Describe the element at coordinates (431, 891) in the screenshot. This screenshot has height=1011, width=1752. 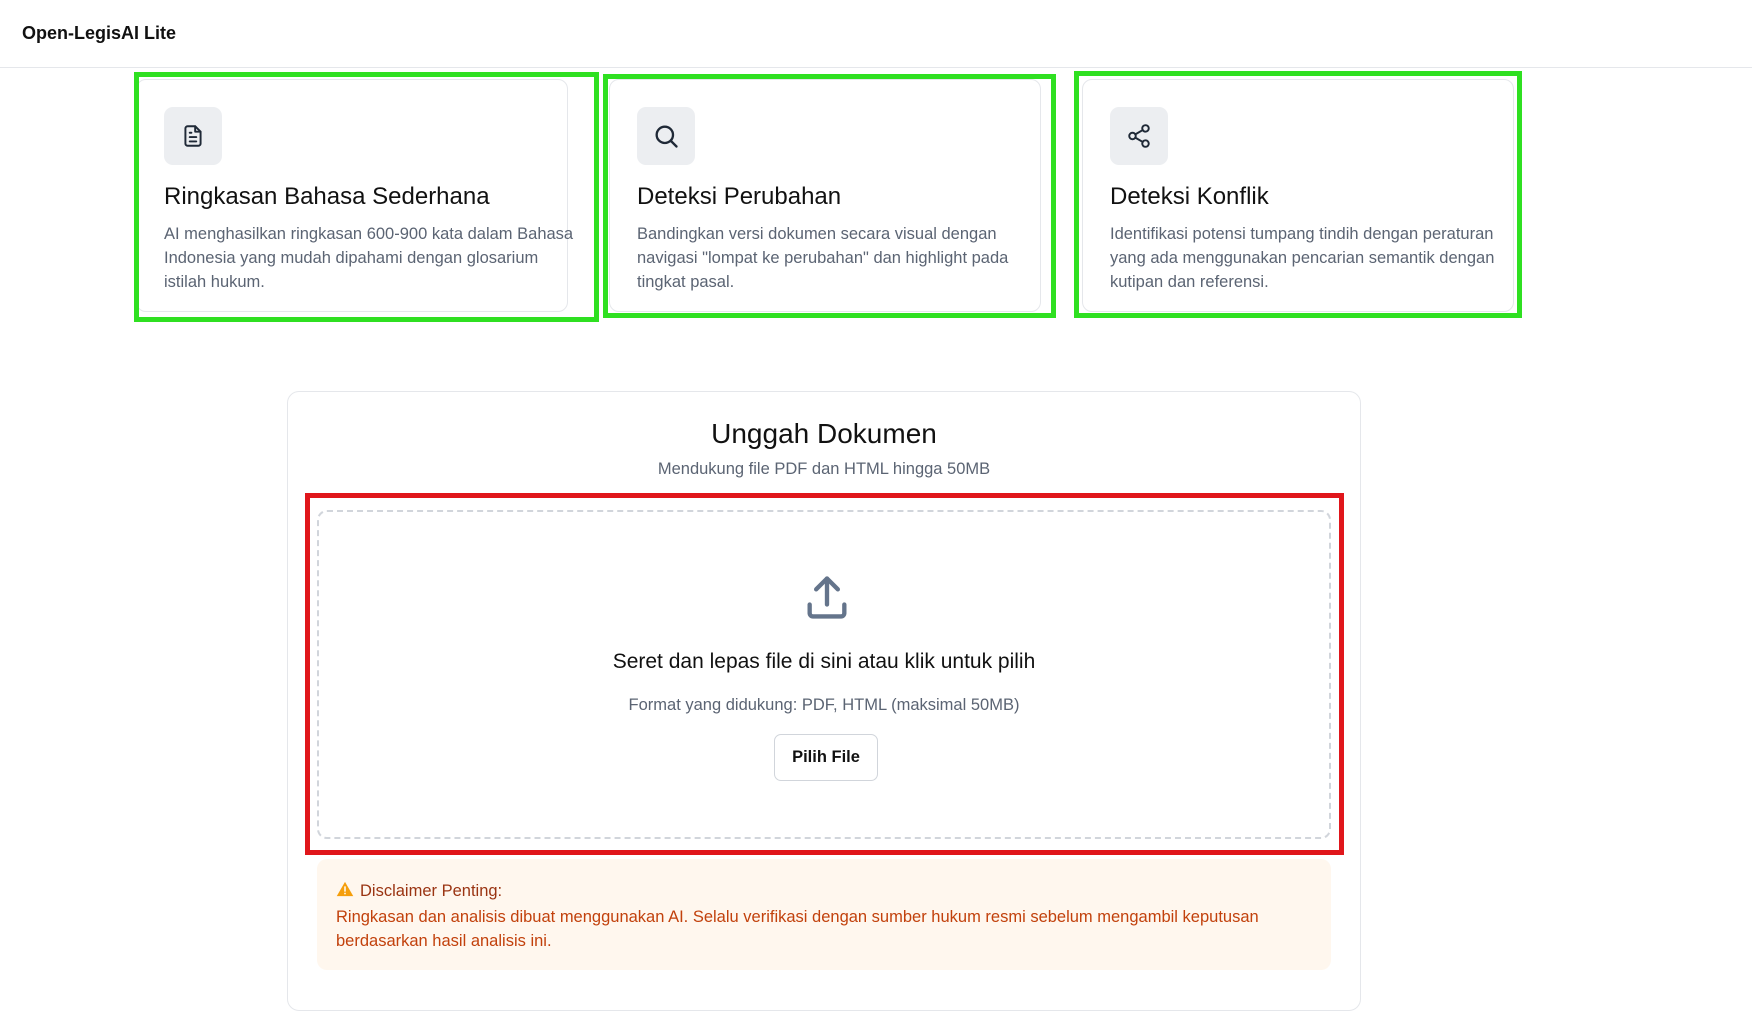
I see `disclaimer-title: Disclaimer Penting:` at that location.